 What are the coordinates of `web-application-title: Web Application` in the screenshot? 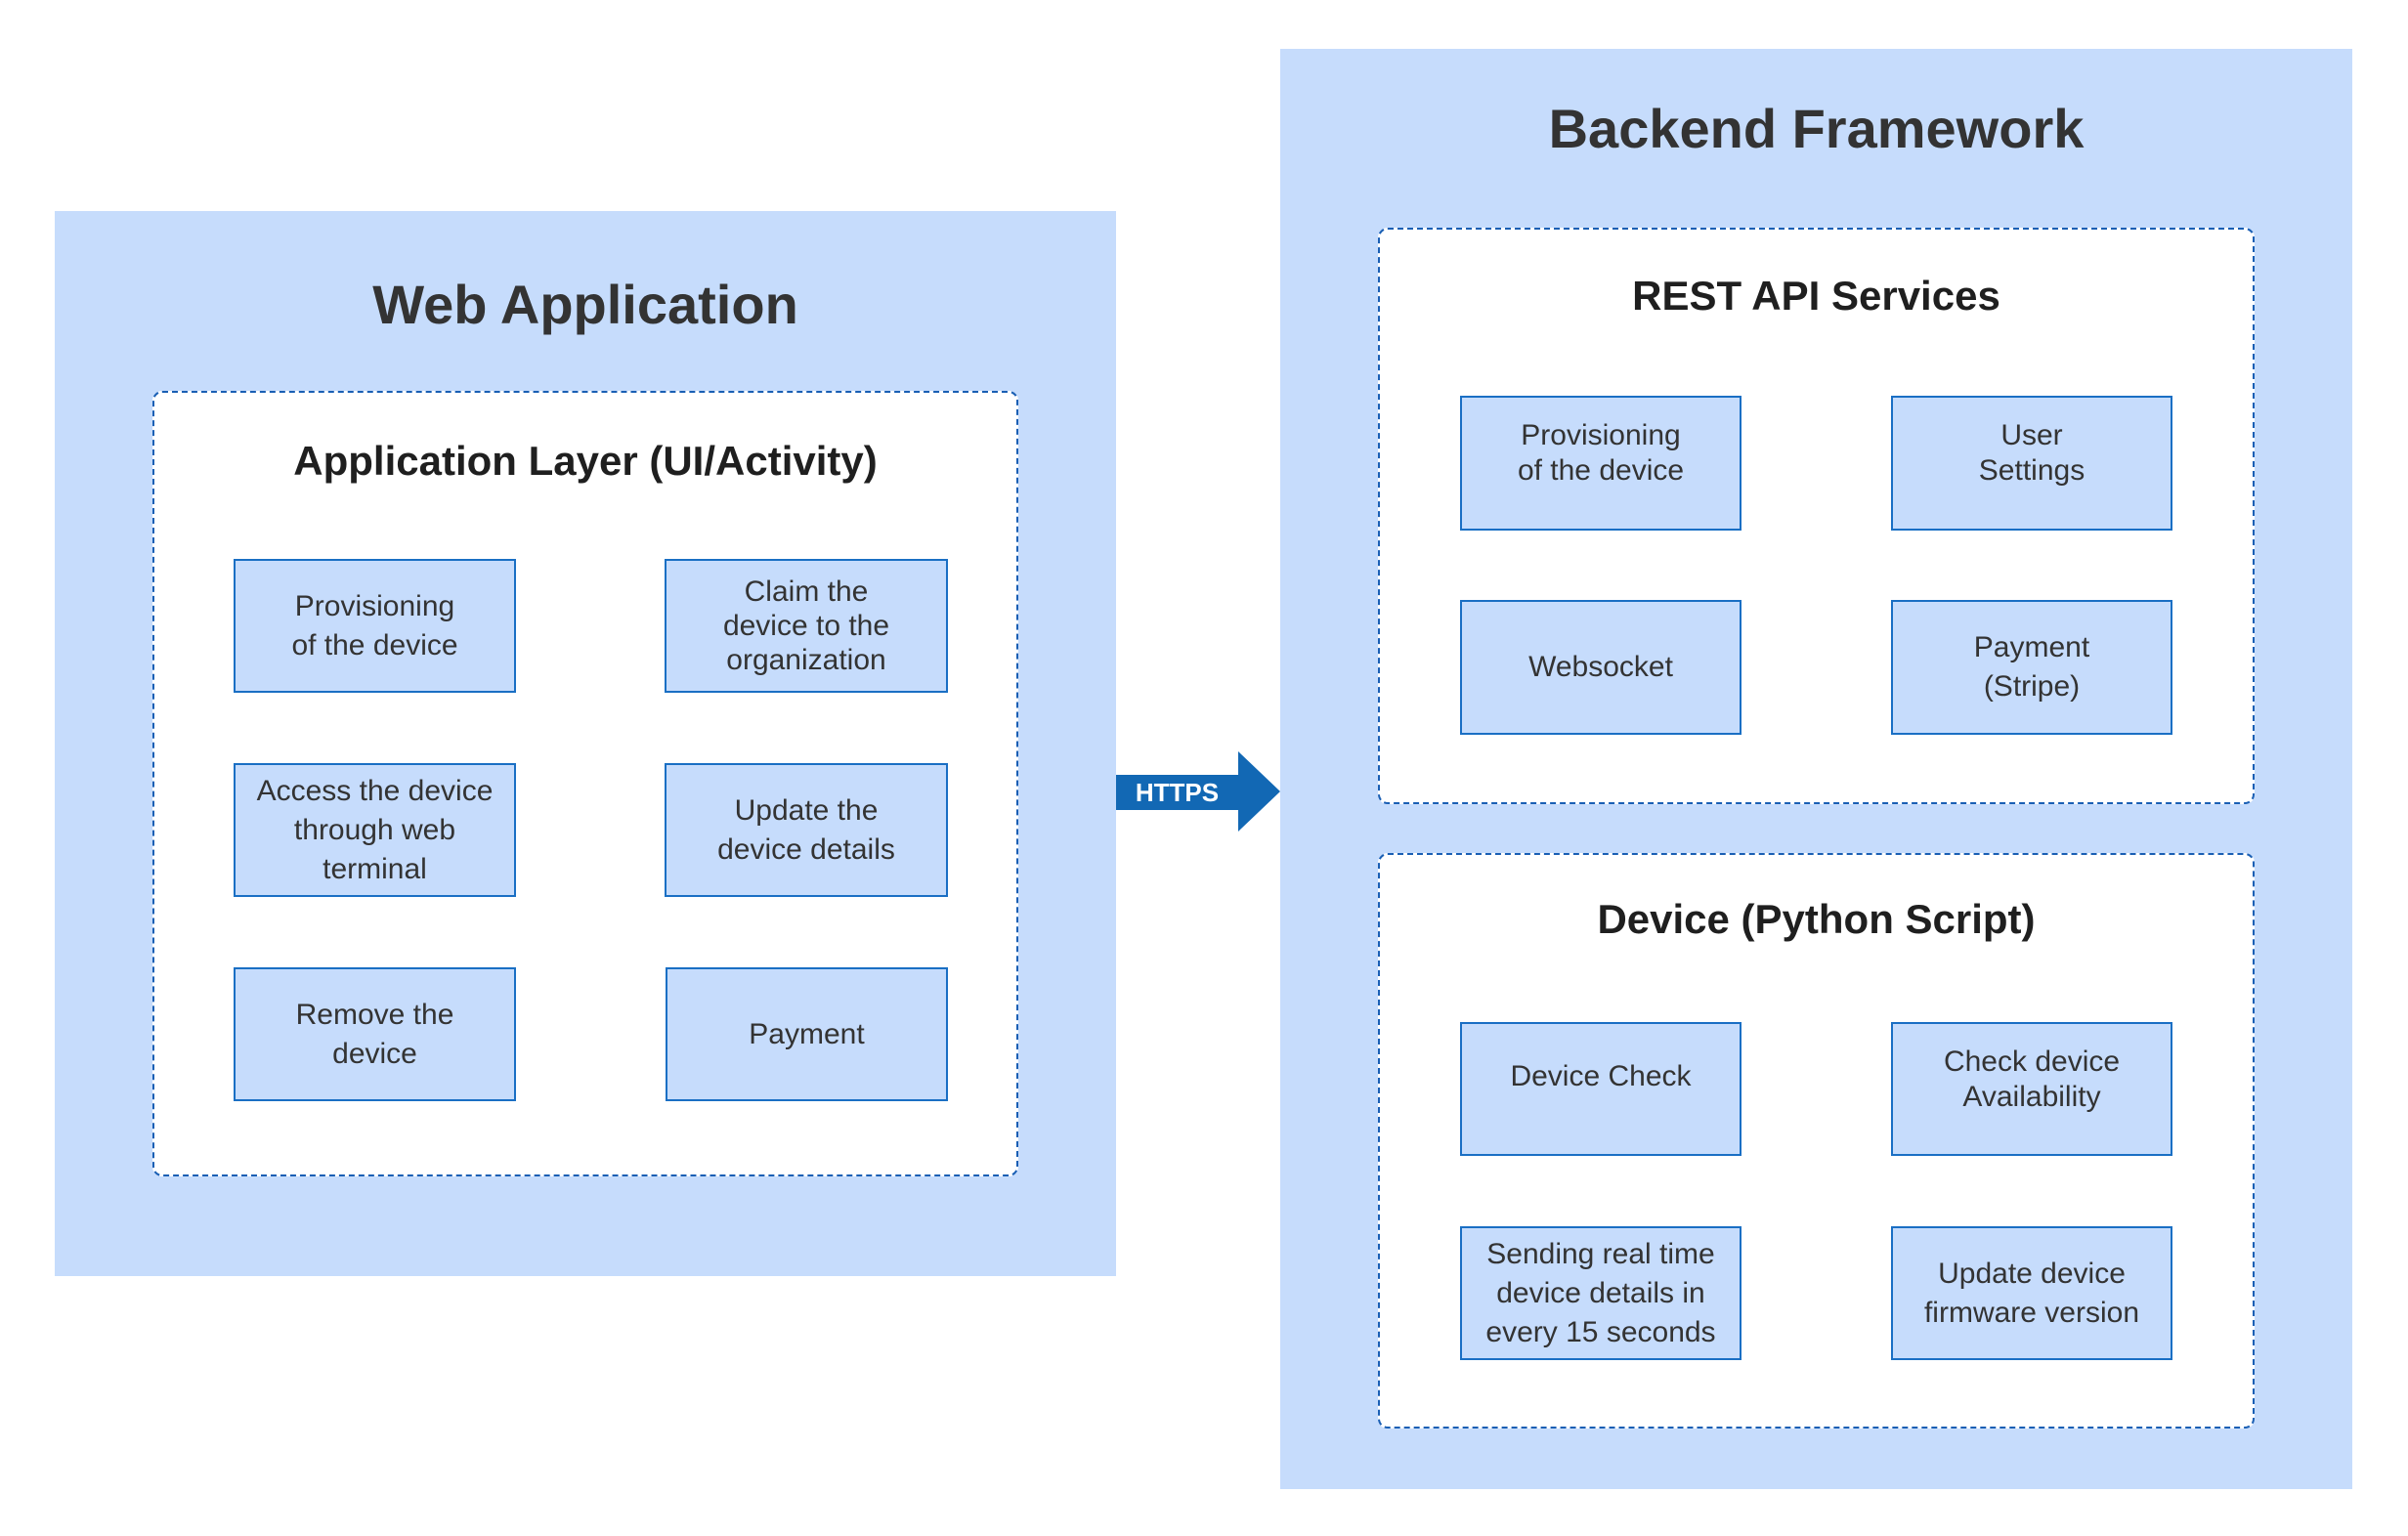 It's located at (585, 304).